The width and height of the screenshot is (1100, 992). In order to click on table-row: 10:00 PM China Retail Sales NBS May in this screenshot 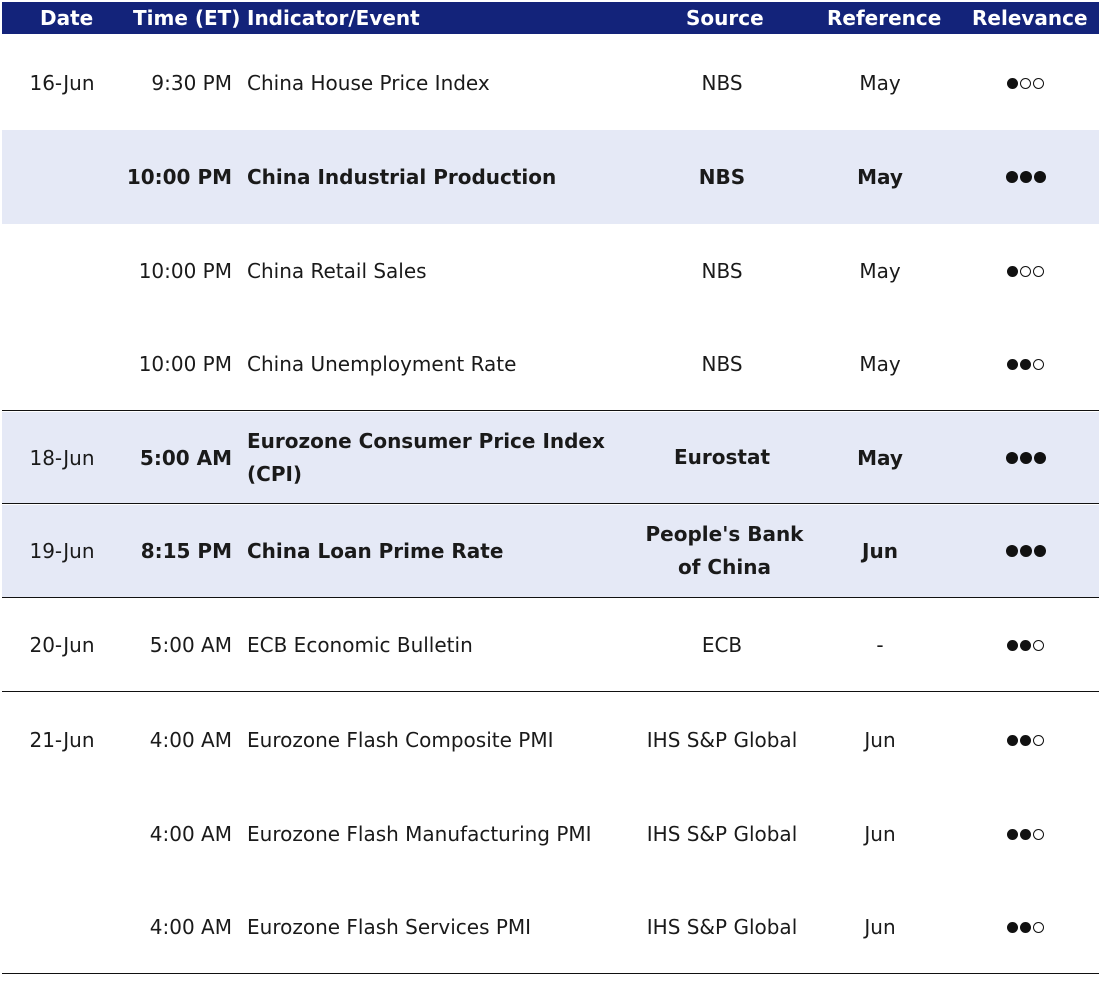, I will do `click(550, 271)`.